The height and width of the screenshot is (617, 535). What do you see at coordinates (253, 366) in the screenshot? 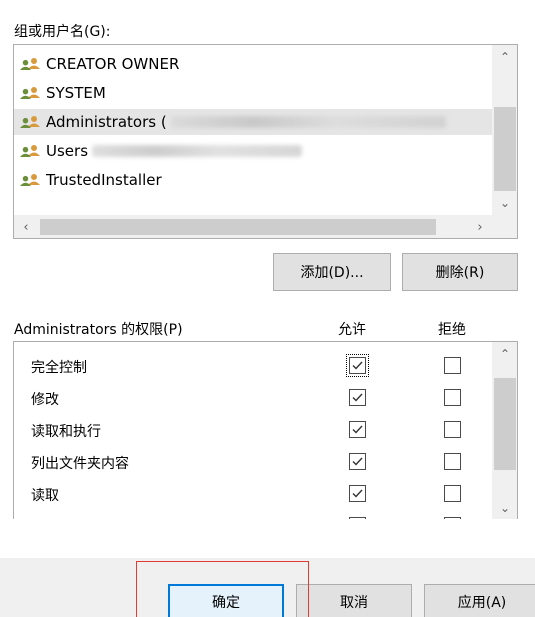
I see `permission-row-full-control: 完全控制` at bounding box center [253, 366].